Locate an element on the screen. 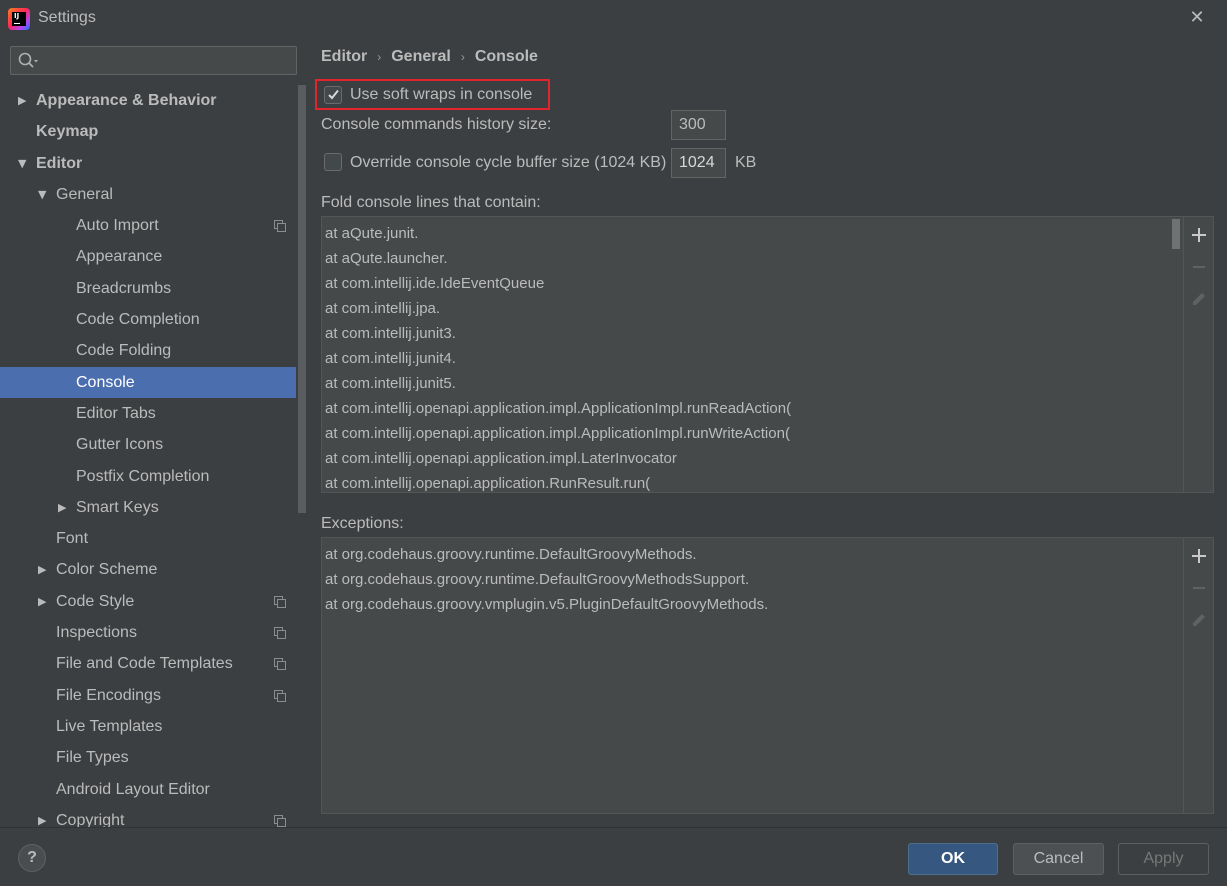 This screenshot has width=1227, height=886. breadcrumb-item-general: General is located at coordinates (421, 56).